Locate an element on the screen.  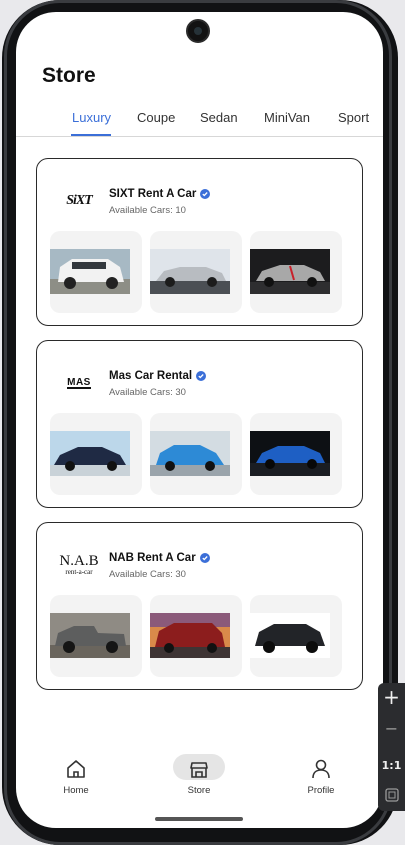
nav-store-label: Store is located at coordinates (199, 790).